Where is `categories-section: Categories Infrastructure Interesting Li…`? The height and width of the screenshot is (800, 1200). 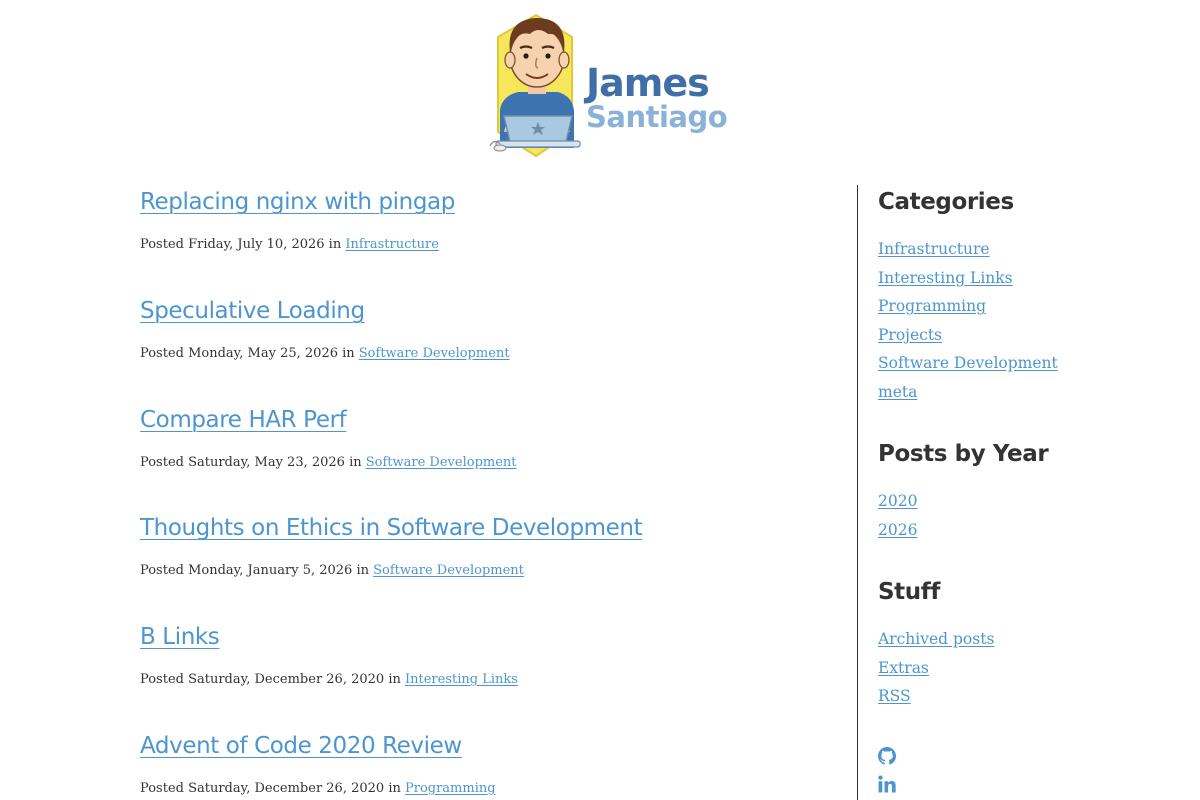
categories-section: Categories Infrastructure Interesting Li… is located at coordinates (968, 297).